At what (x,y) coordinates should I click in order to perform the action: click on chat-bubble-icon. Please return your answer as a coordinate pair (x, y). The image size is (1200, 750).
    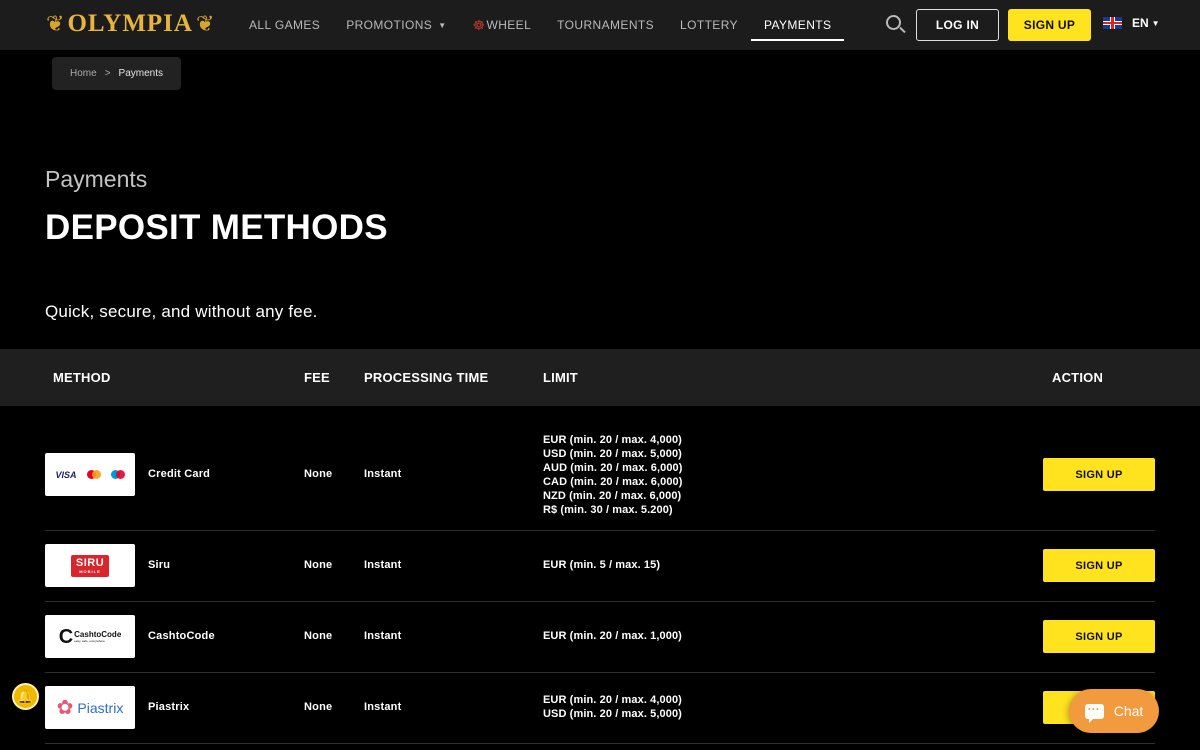
    Looking at the image, I should click on (1094, 713).